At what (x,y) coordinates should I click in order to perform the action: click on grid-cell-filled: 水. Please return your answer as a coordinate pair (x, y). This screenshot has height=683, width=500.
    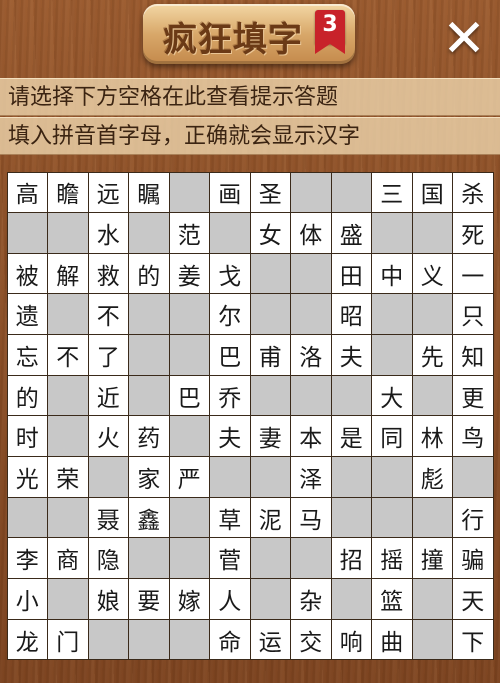
    Looking at the image, I should click on (108, 233).